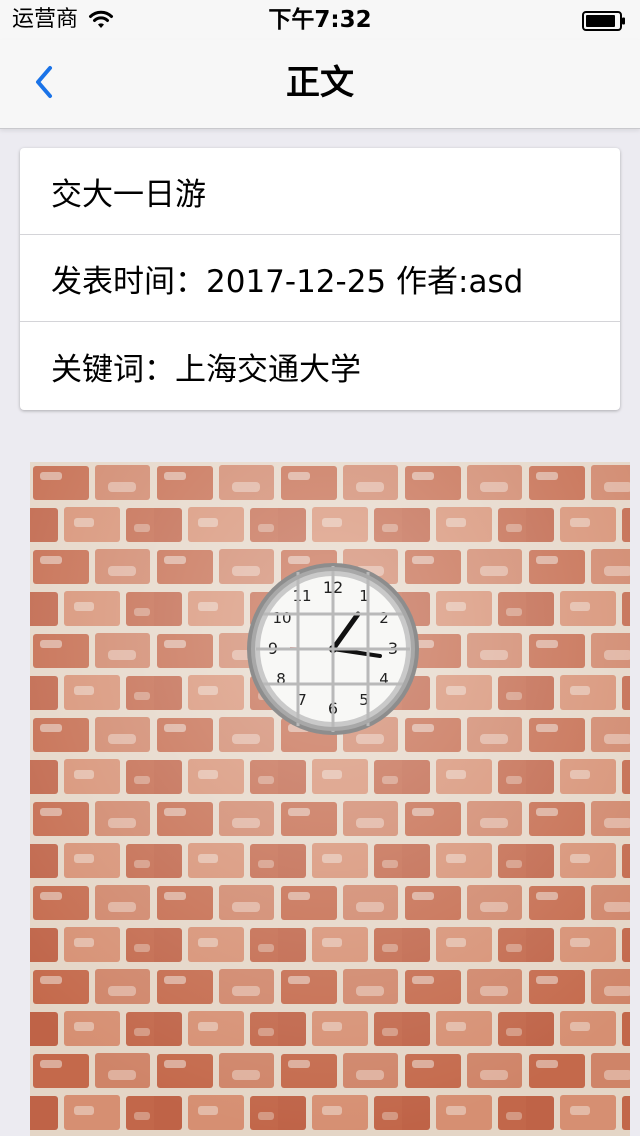 This screenshot has height=1136, width=640. What do you see at coordinates (287, 281) in the screenshot?
I see `article-meta: 发表时间：2017-12-25 作者:asd` at bounding box center [287, 281].